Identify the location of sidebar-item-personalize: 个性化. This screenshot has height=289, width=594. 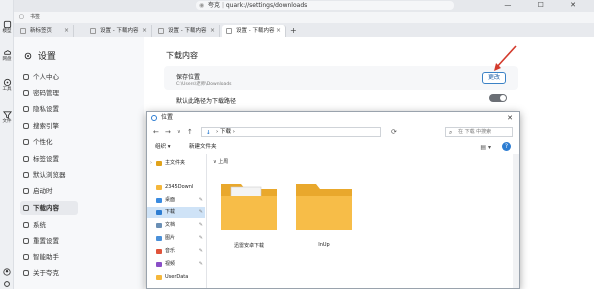
(49, 142).